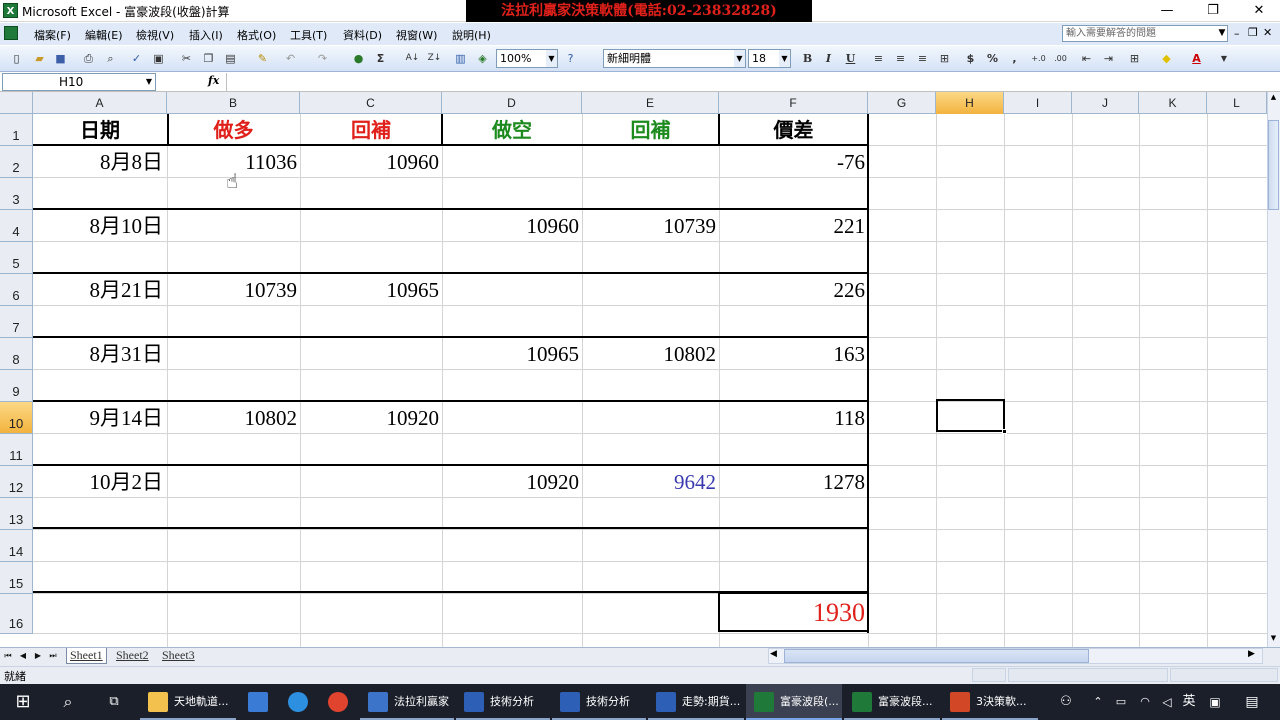 This screenshot has width=1280, height=720. I want to click on row-header-8: 8, so click(16, 354).